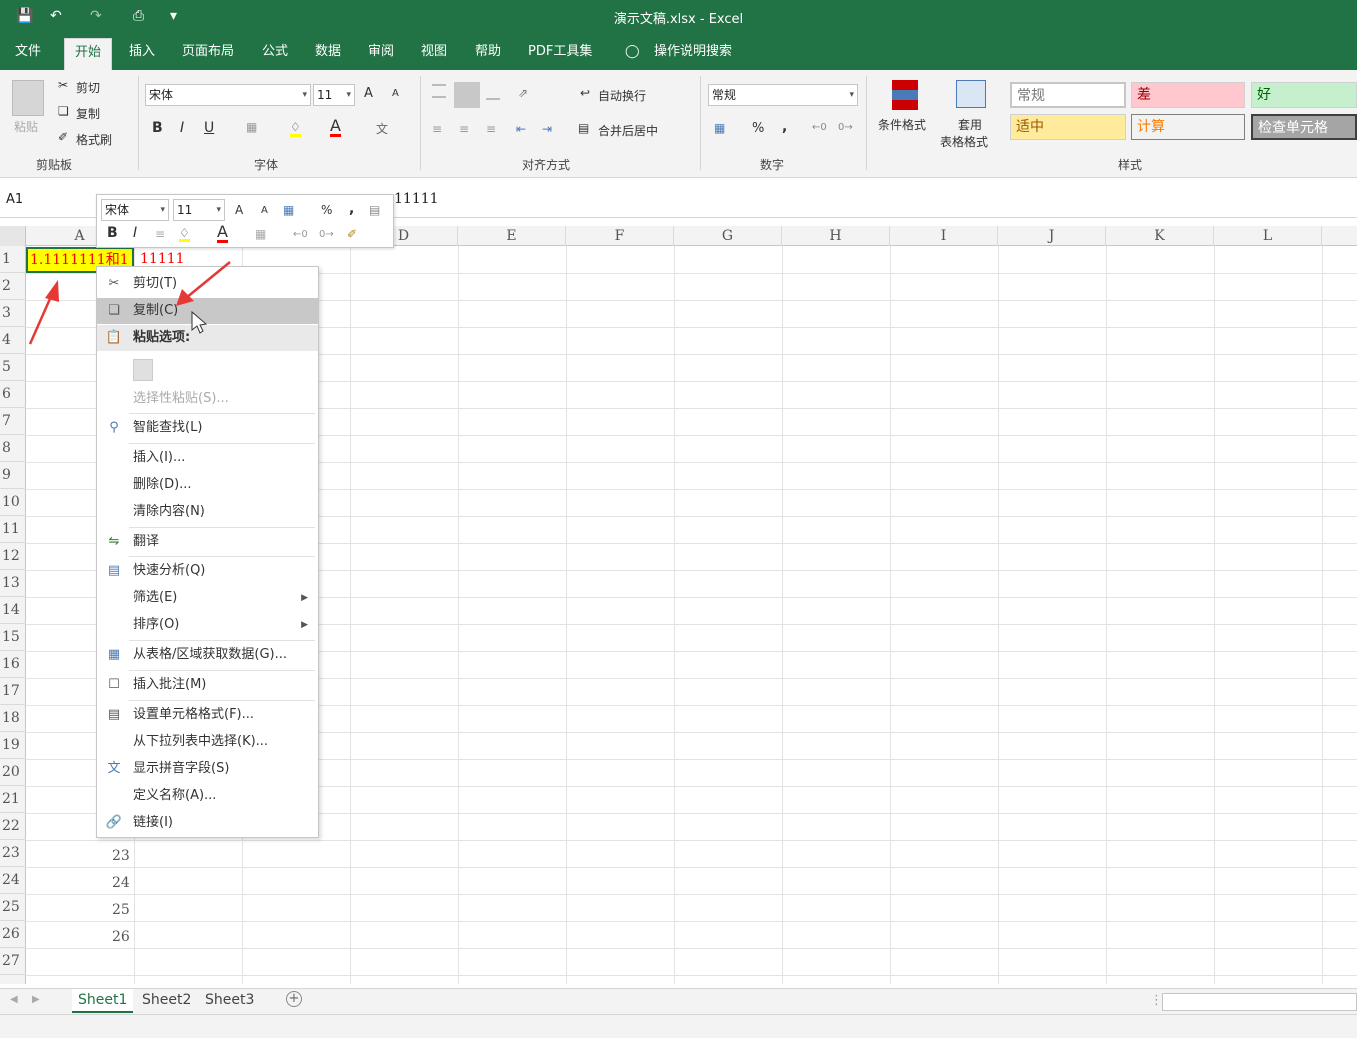 This screenshot has width=1357, height=1038. What do you see at coordinates (784, 127) in the screenshot?
I see `comma-button: ,` at bounding box center [784, 127].